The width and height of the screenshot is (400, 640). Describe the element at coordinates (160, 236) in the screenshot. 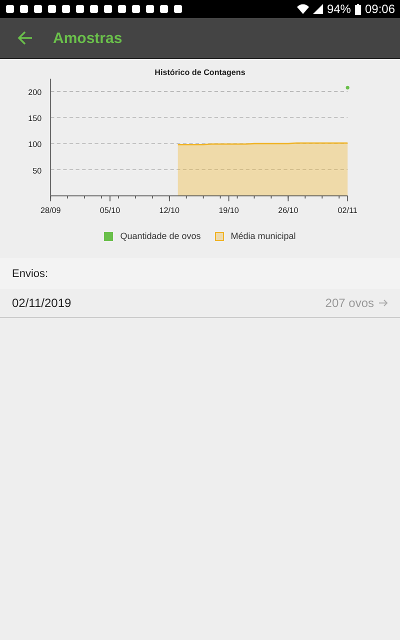

I see `legend-label: Quantidade de ovos` at that location.